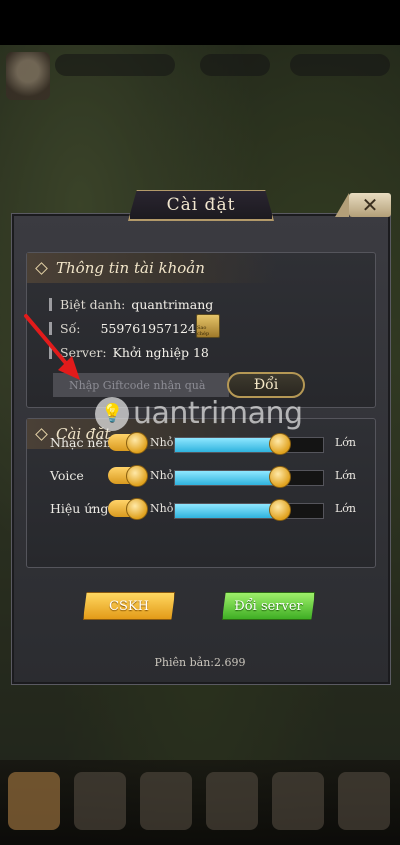 The height and width of the screenshot is (845, 400). What do you see at coordinates (52, 347) in the screenshot?
I see `red-arrow-icon` at bounding box center [52, 347].